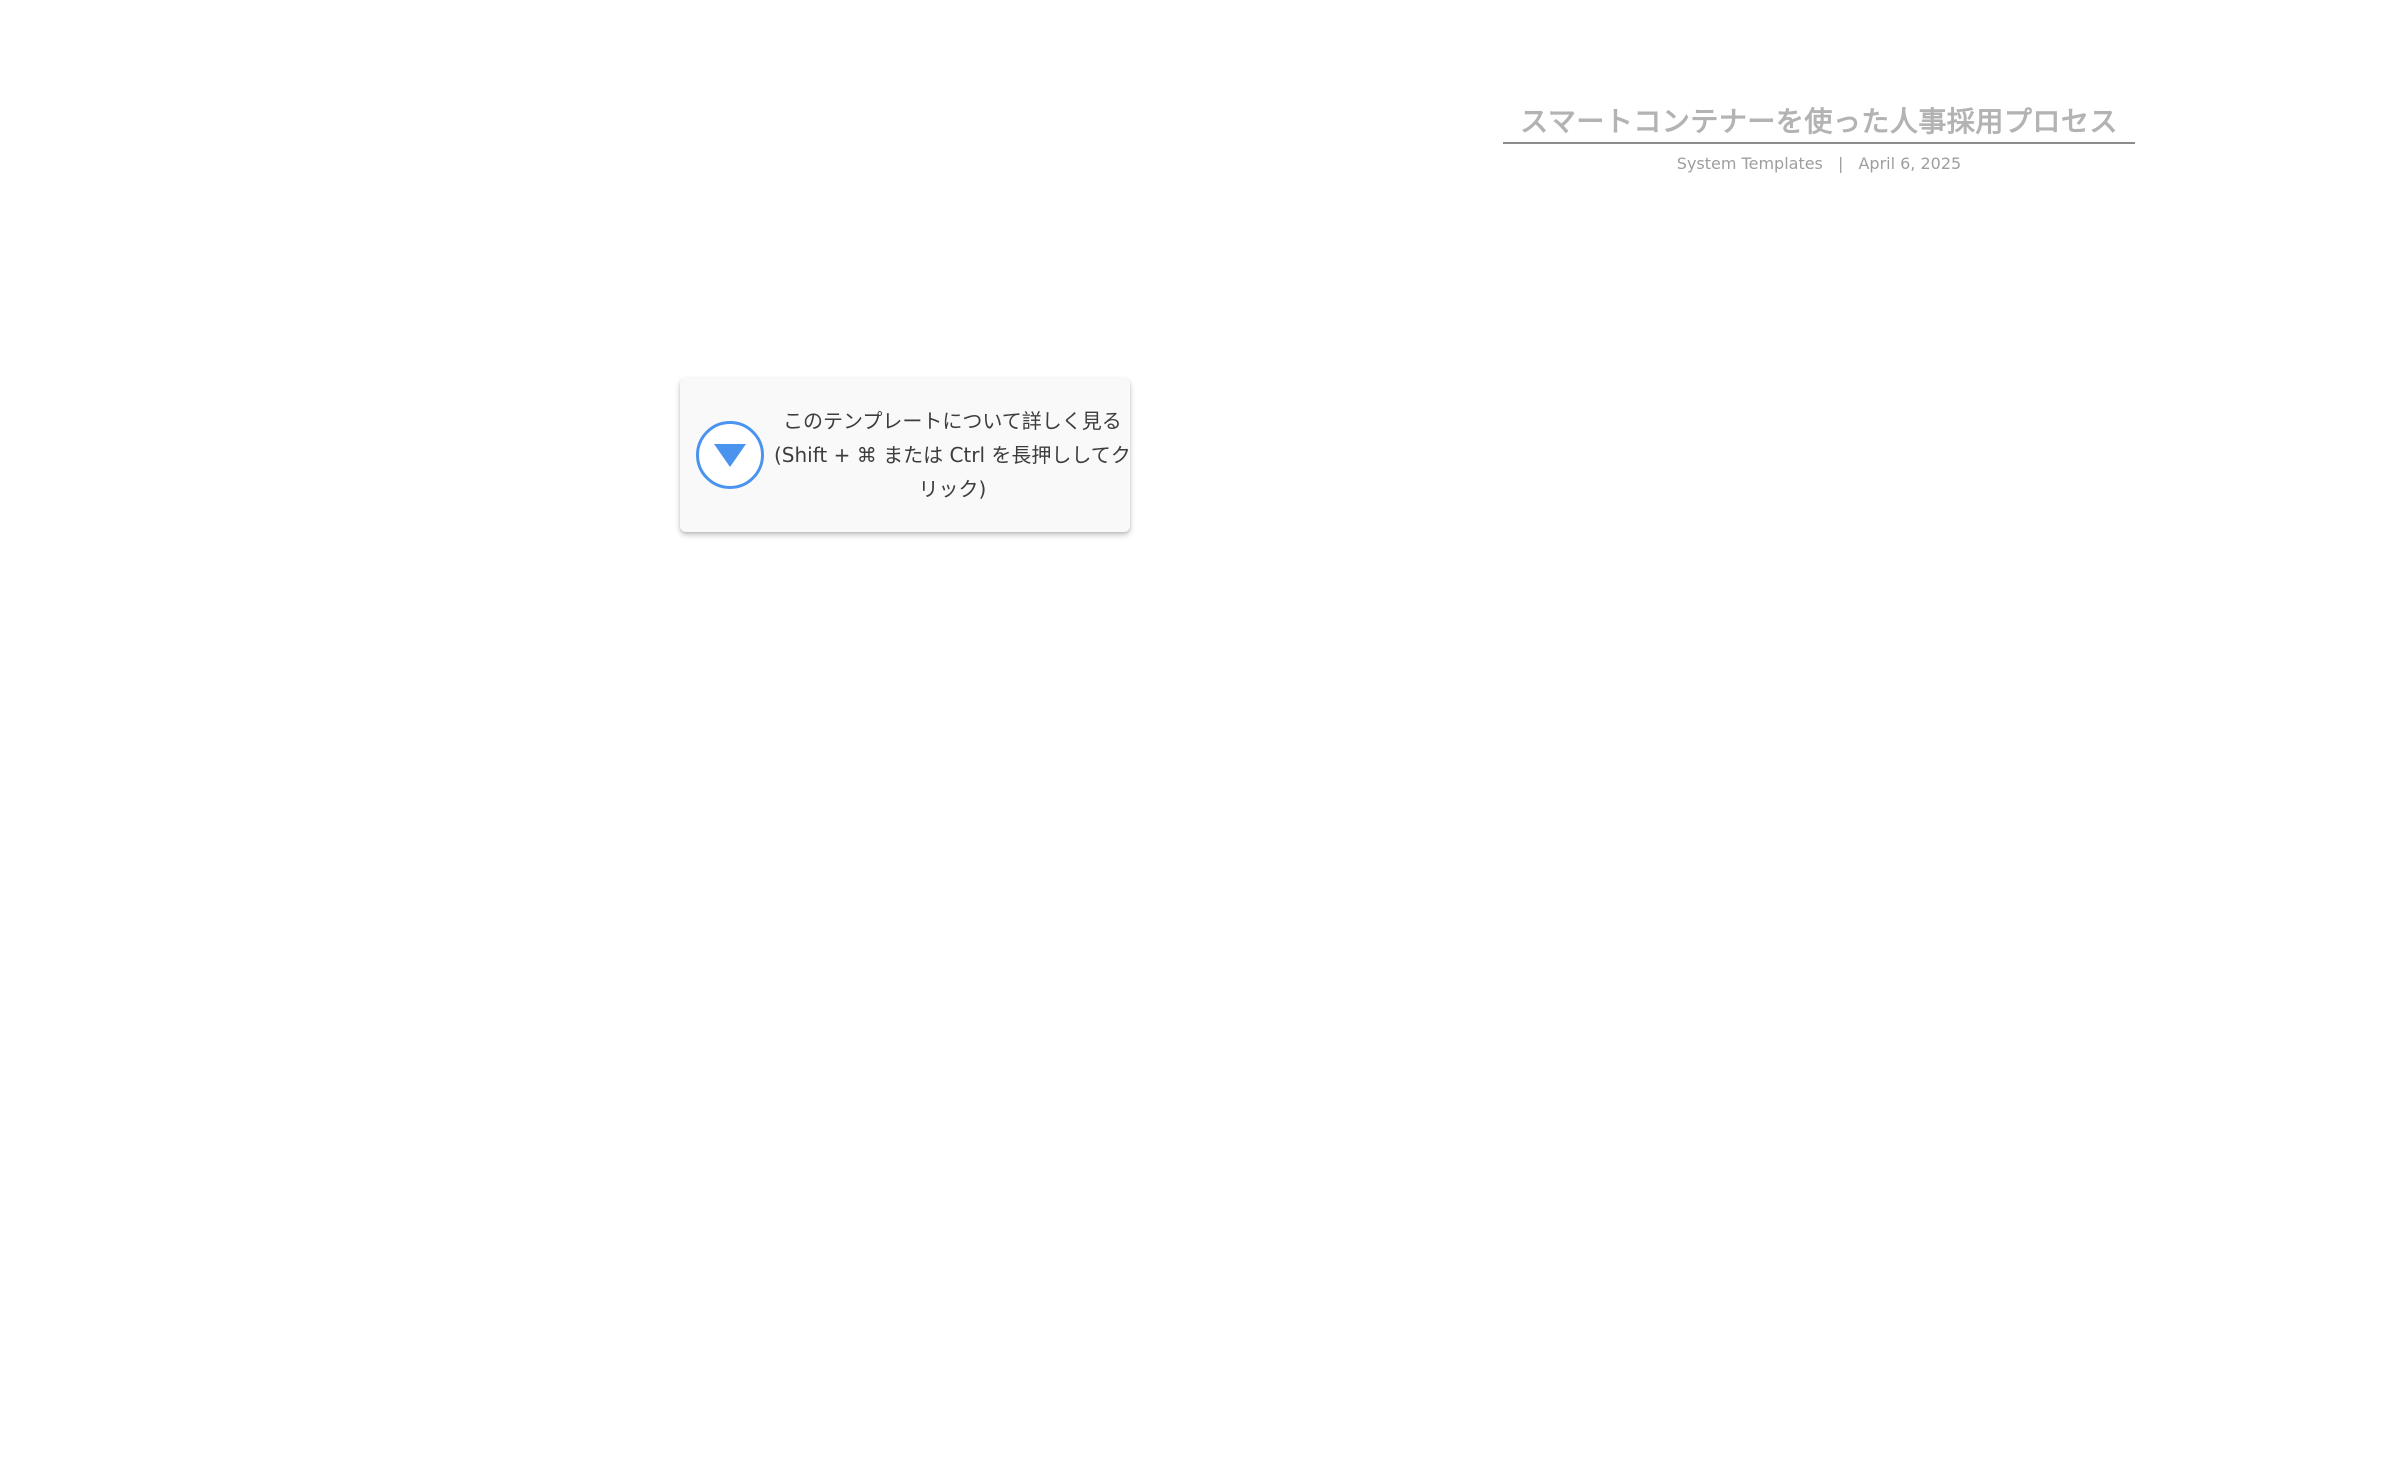 The width and height of the screenshot is (2400, 1458). I want to click on info-line-3: リック), so click(952, 489).